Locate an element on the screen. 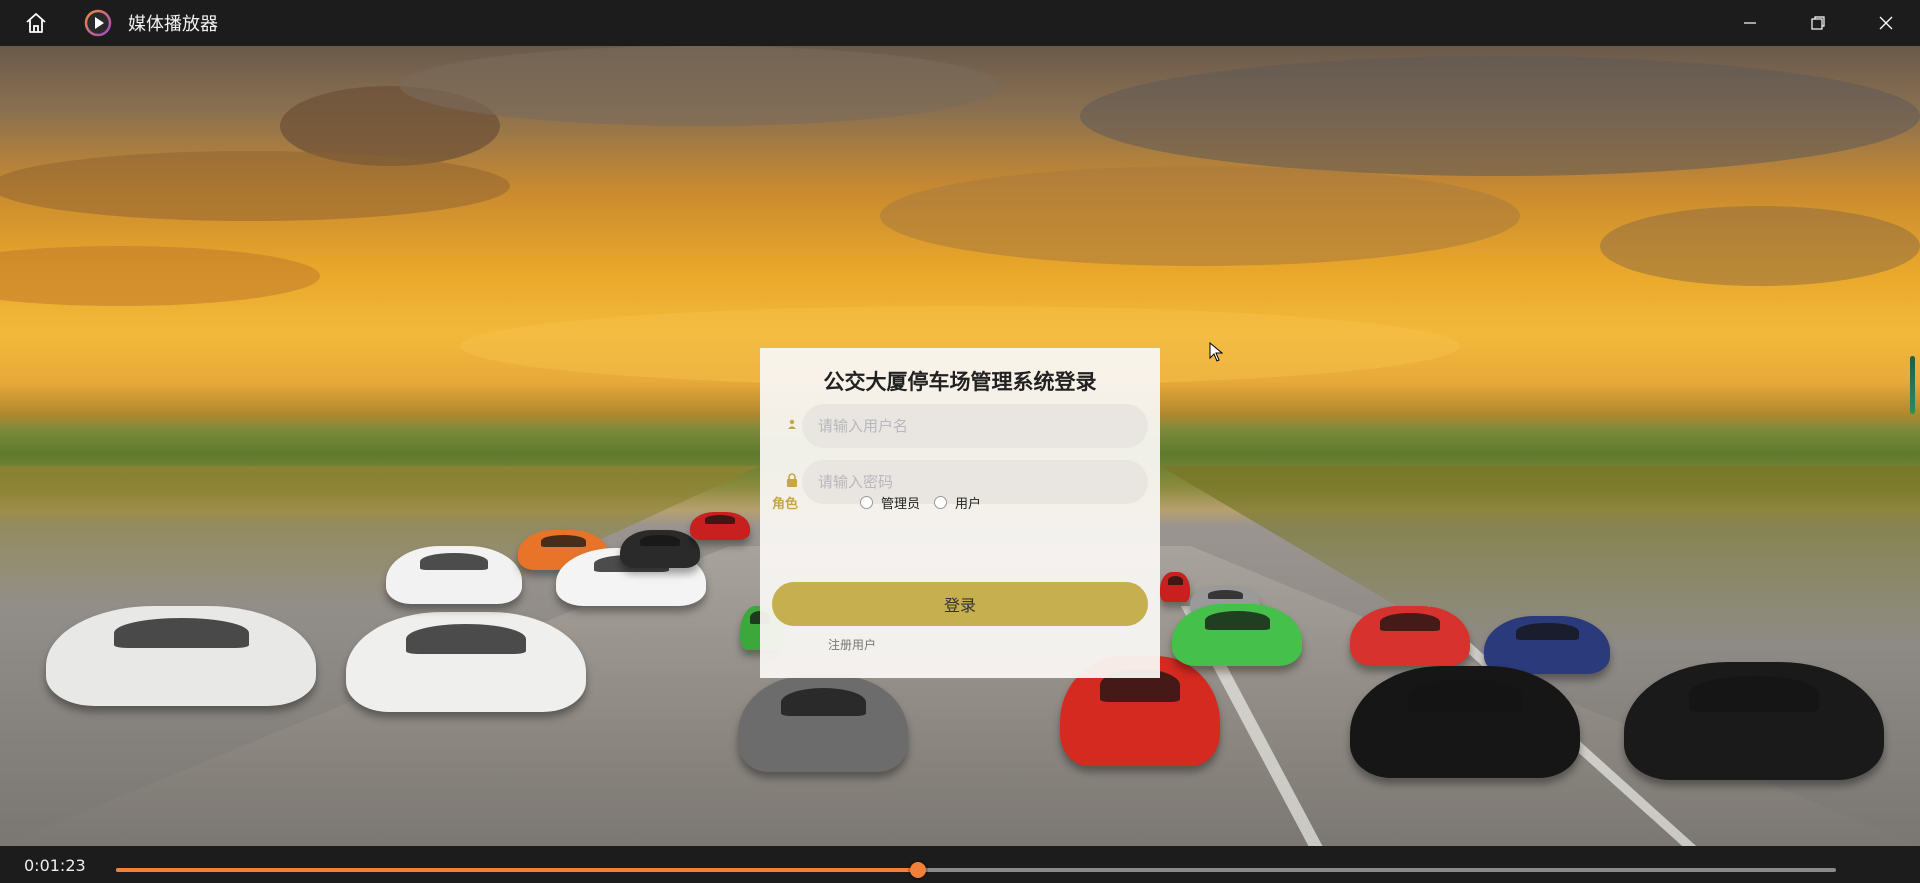 The image size is (1920, 883). mouse-cursor-icon is located at coordinates (1216, 352).